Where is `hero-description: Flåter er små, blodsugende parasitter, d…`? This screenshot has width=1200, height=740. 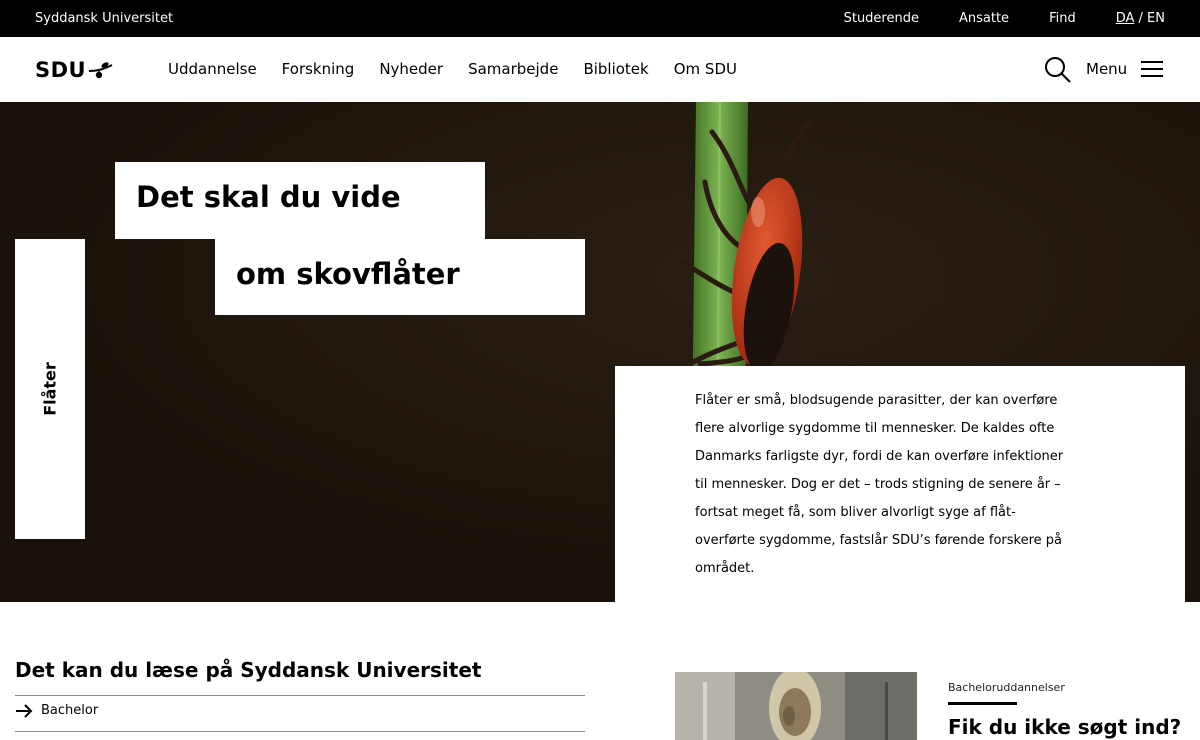
hero-description: Flåter er små, blodsugende parasitter, d… is located at coordinates (879, 484).